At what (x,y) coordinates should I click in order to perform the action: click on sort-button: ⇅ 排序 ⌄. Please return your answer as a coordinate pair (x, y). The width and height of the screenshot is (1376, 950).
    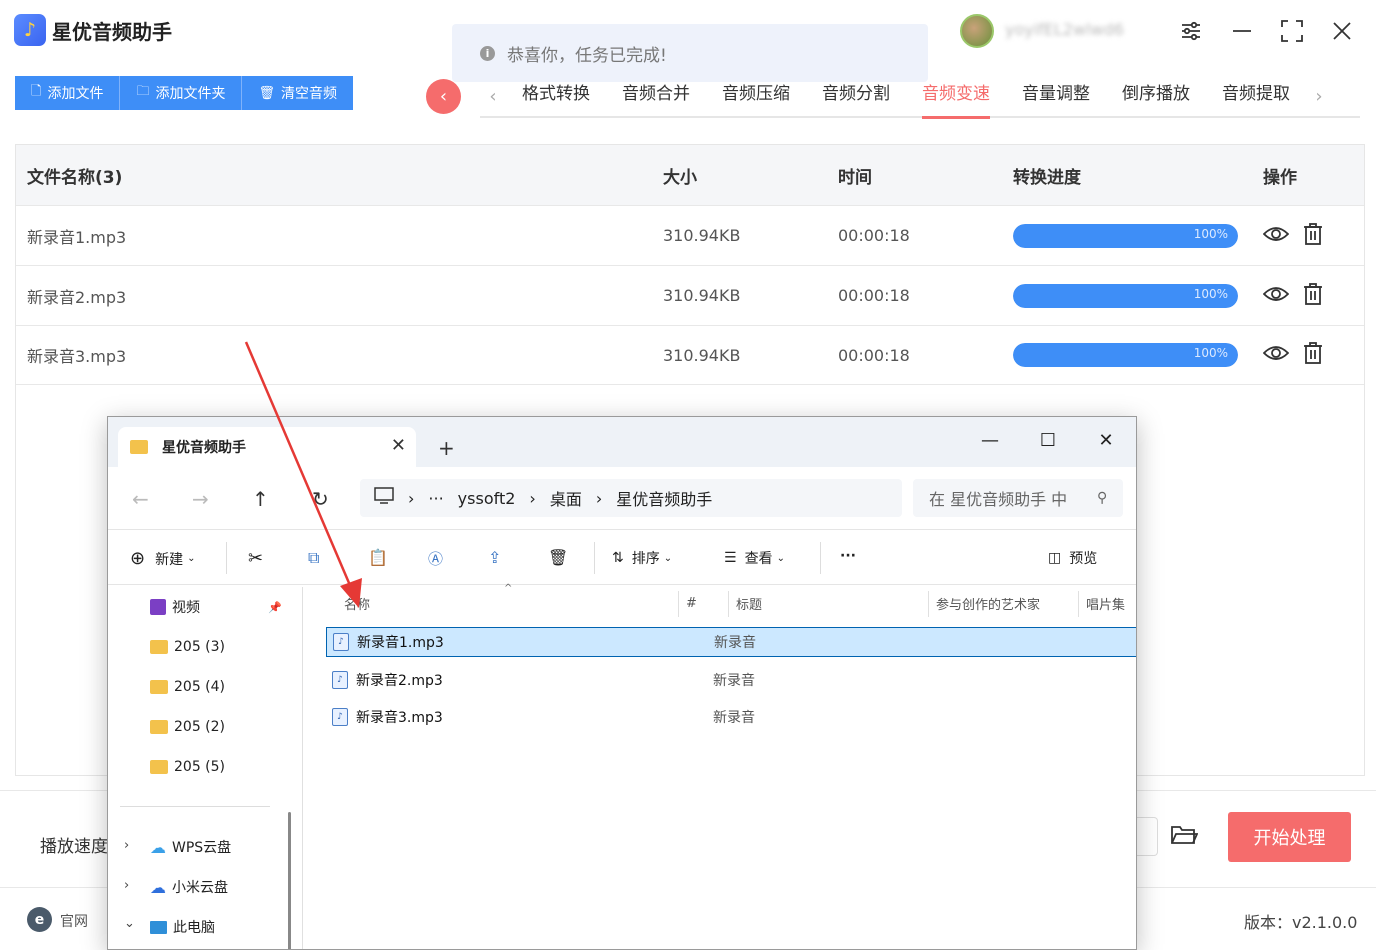
    Looking at the image, I should click on (642, 558).